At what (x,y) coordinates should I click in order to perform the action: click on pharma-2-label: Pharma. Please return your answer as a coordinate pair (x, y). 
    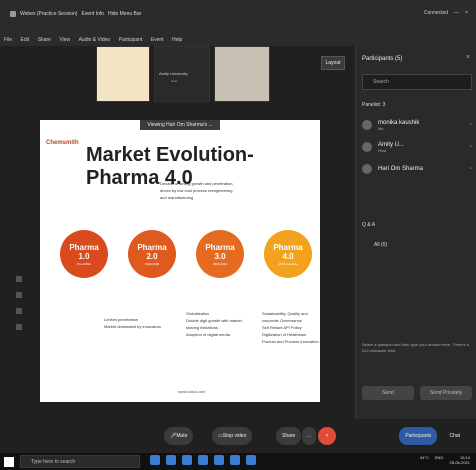
    Looking at the image, I should click on (152, 247).